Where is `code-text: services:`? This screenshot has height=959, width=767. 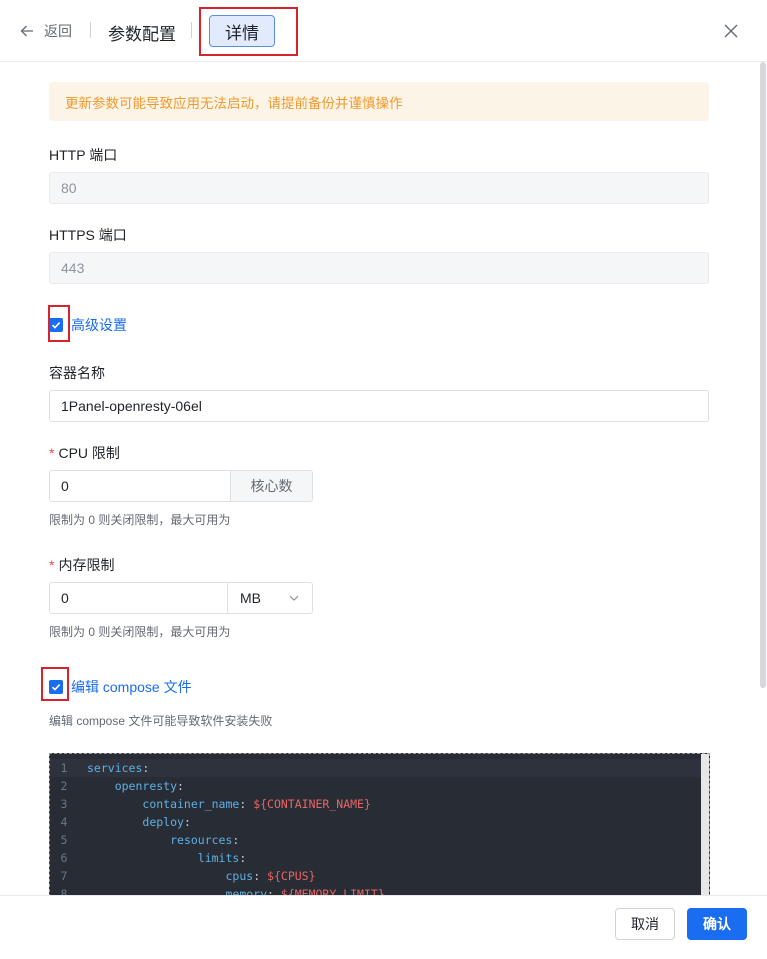 code-text: services: is located at coordinates (118, 768).